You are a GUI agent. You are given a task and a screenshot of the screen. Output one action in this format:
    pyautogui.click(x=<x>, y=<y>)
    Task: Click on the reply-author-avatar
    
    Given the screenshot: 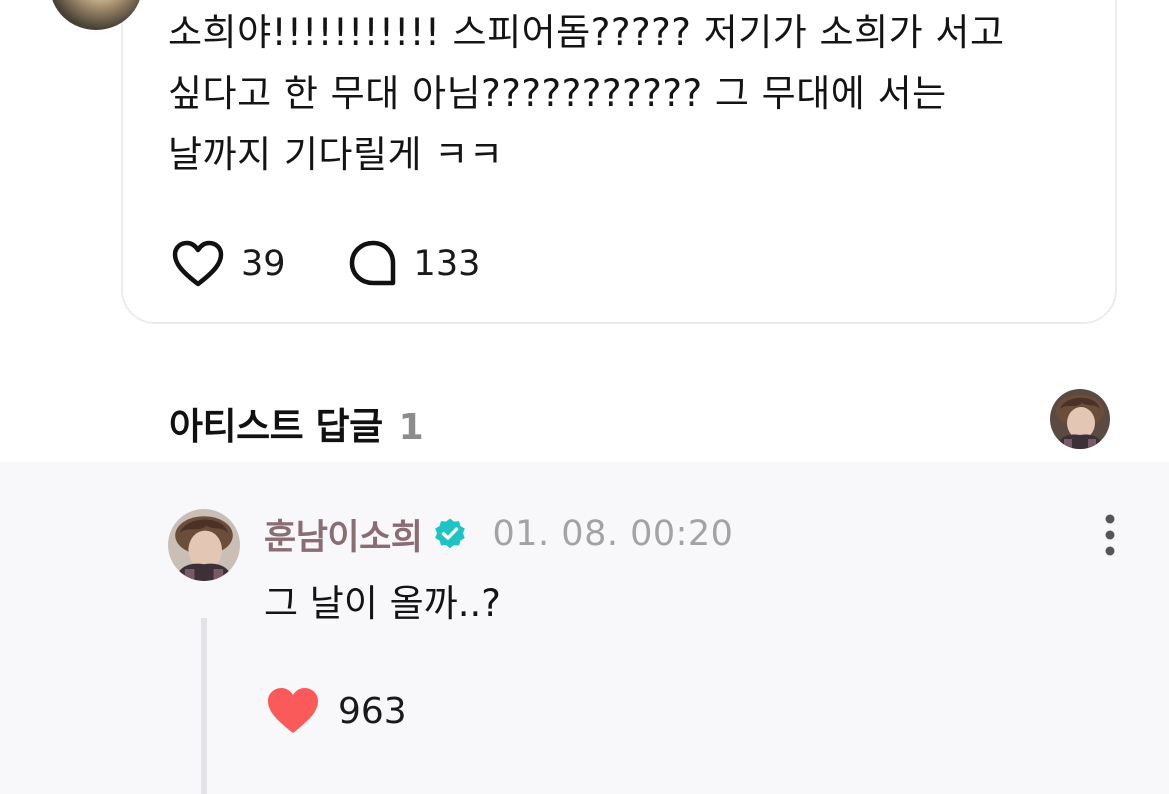 What is the action you would take?
    pyautogui.click(x=204, y=545)
    